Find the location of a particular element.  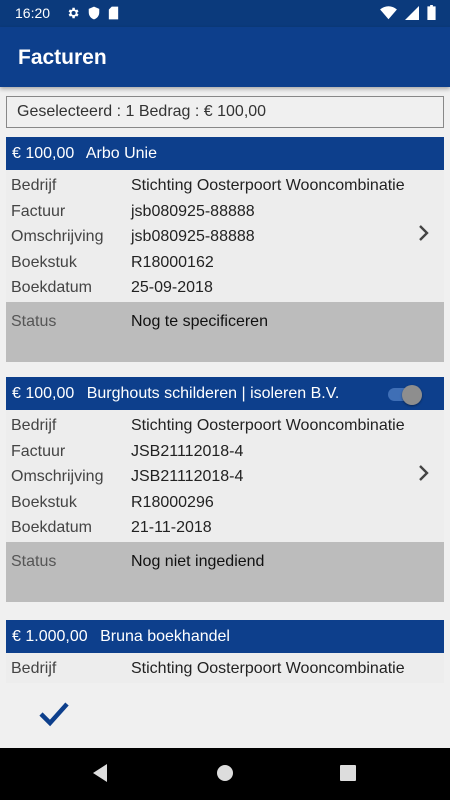

invoice-supplier: Burghouts schilderen | isoleren B.V. is located at coordinates (213, 393).